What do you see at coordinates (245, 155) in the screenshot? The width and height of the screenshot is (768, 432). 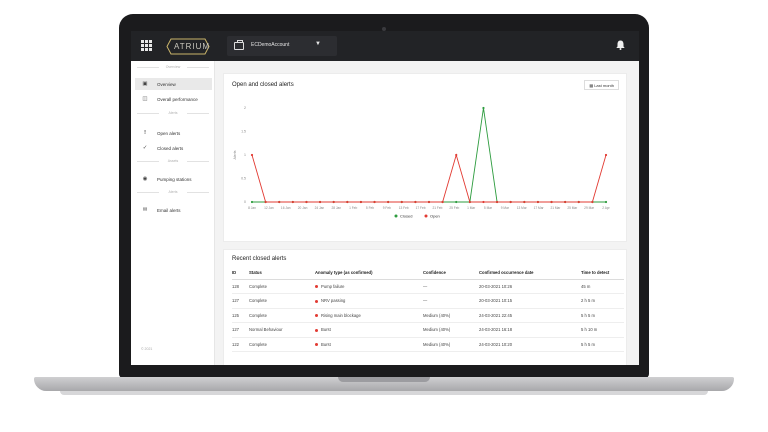 I see `y-tick-label: 1` at bounding box center [245, 155].